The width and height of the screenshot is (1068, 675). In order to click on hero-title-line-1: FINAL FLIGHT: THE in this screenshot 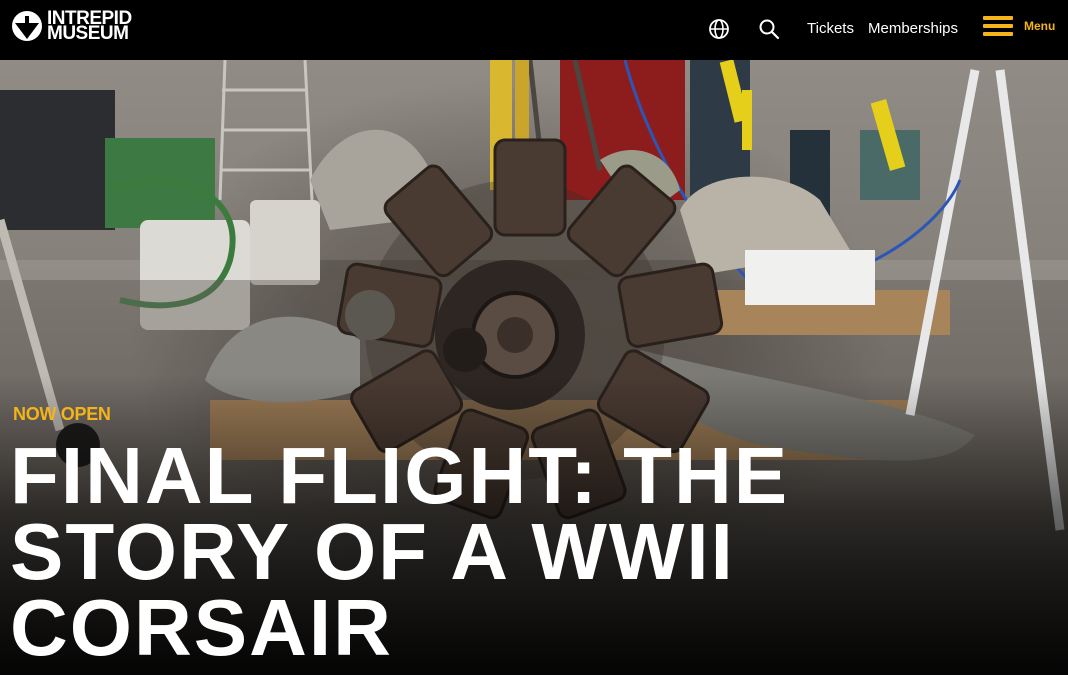, I will do `click(400, 475)`.